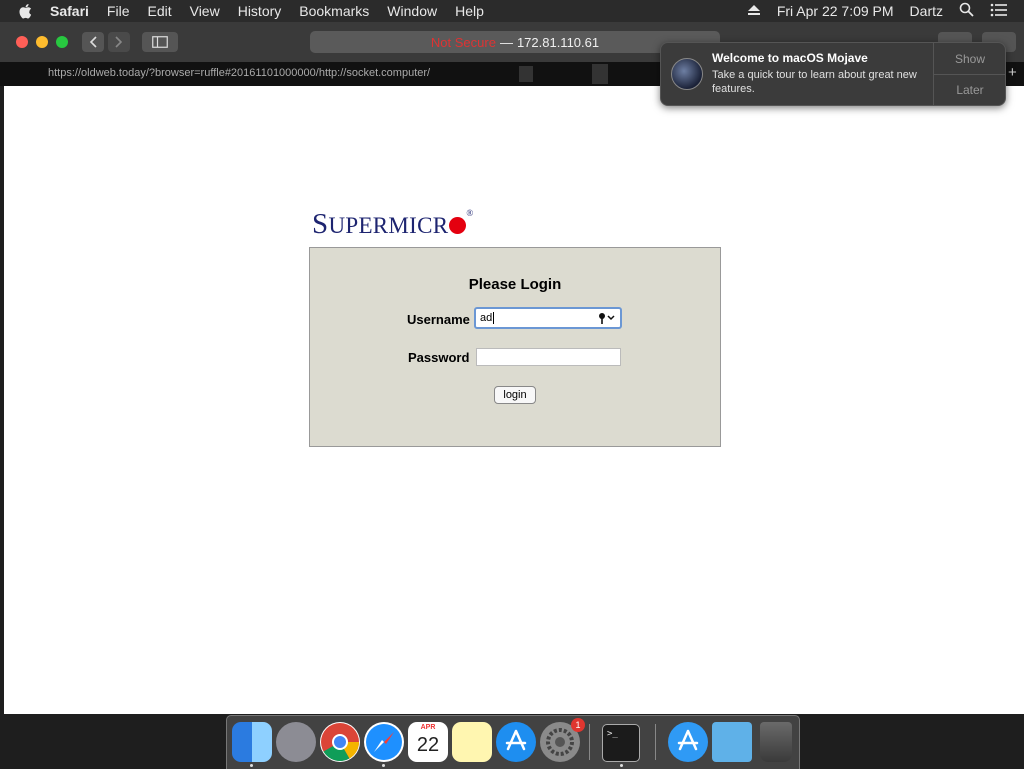 This screenshot has height=769, width=1024. I want to click on forward-button, so click(119, 42).